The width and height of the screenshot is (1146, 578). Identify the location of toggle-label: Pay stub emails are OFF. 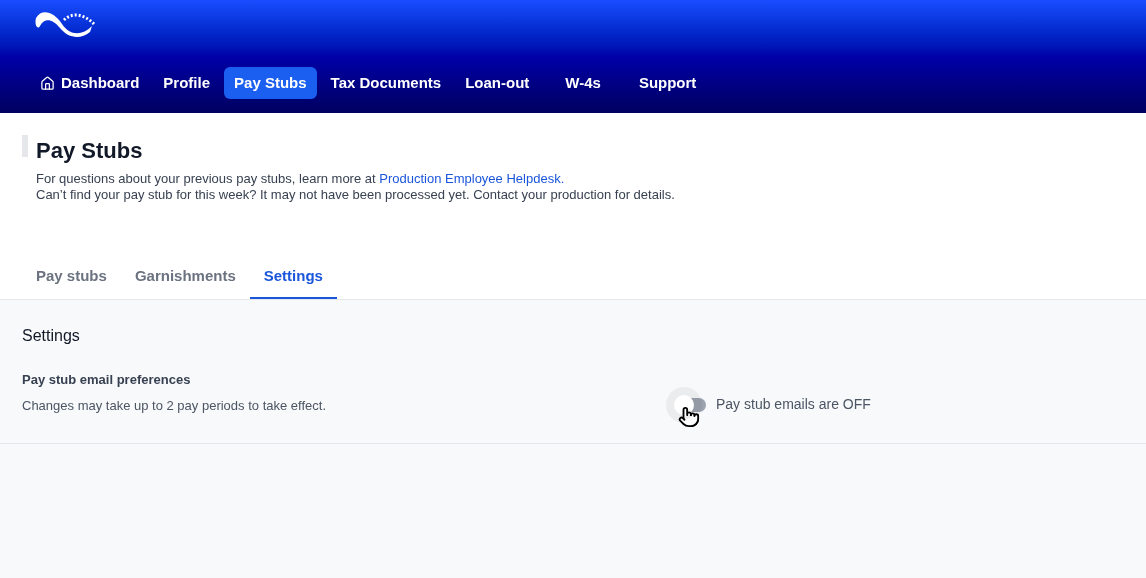
(793, 404).